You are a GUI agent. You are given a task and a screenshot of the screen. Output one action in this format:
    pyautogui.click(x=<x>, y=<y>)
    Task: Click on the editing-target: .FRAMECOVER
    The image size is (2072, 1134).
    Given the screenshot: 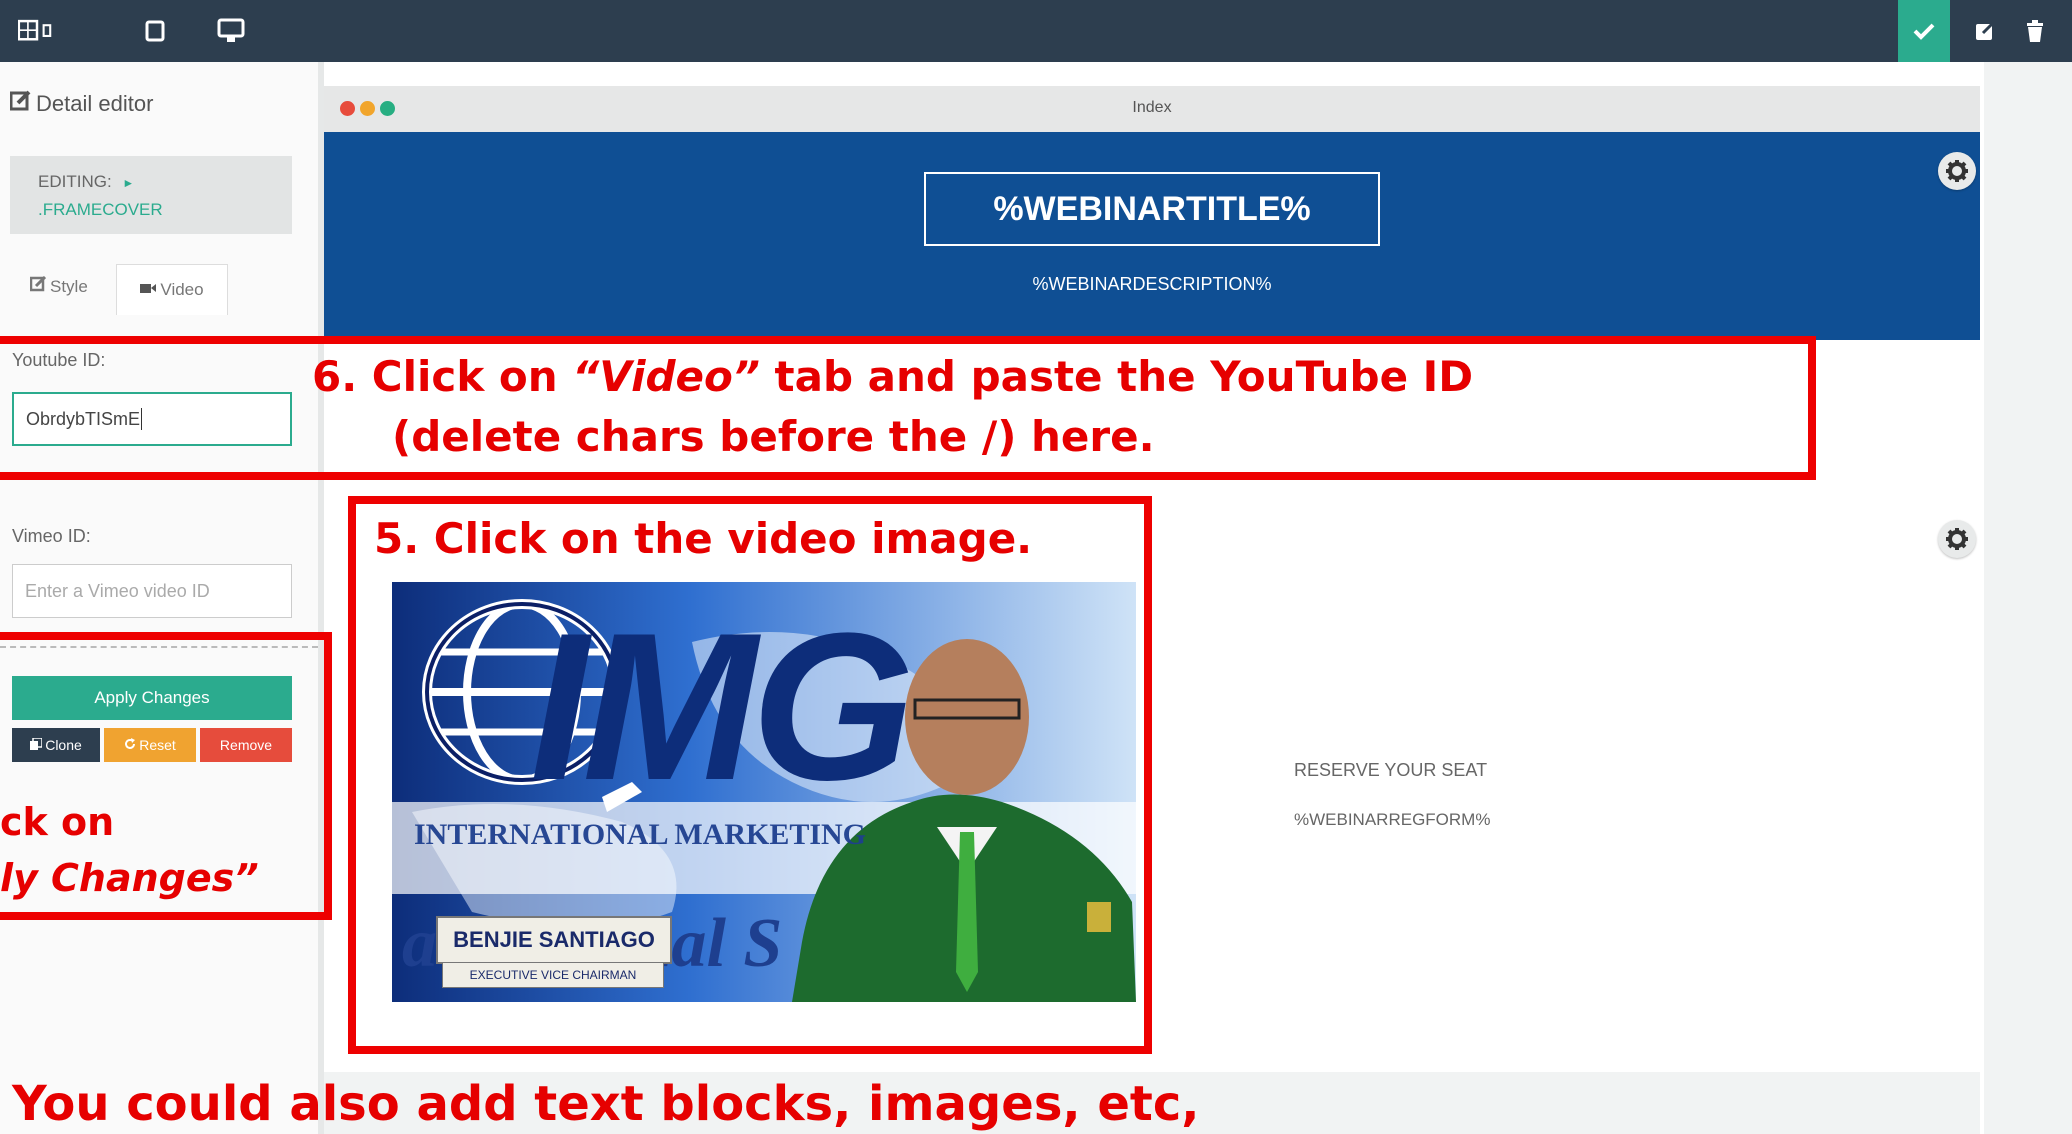 What is the action you would take?
    pyautogui.click(x=100, y=209)
    